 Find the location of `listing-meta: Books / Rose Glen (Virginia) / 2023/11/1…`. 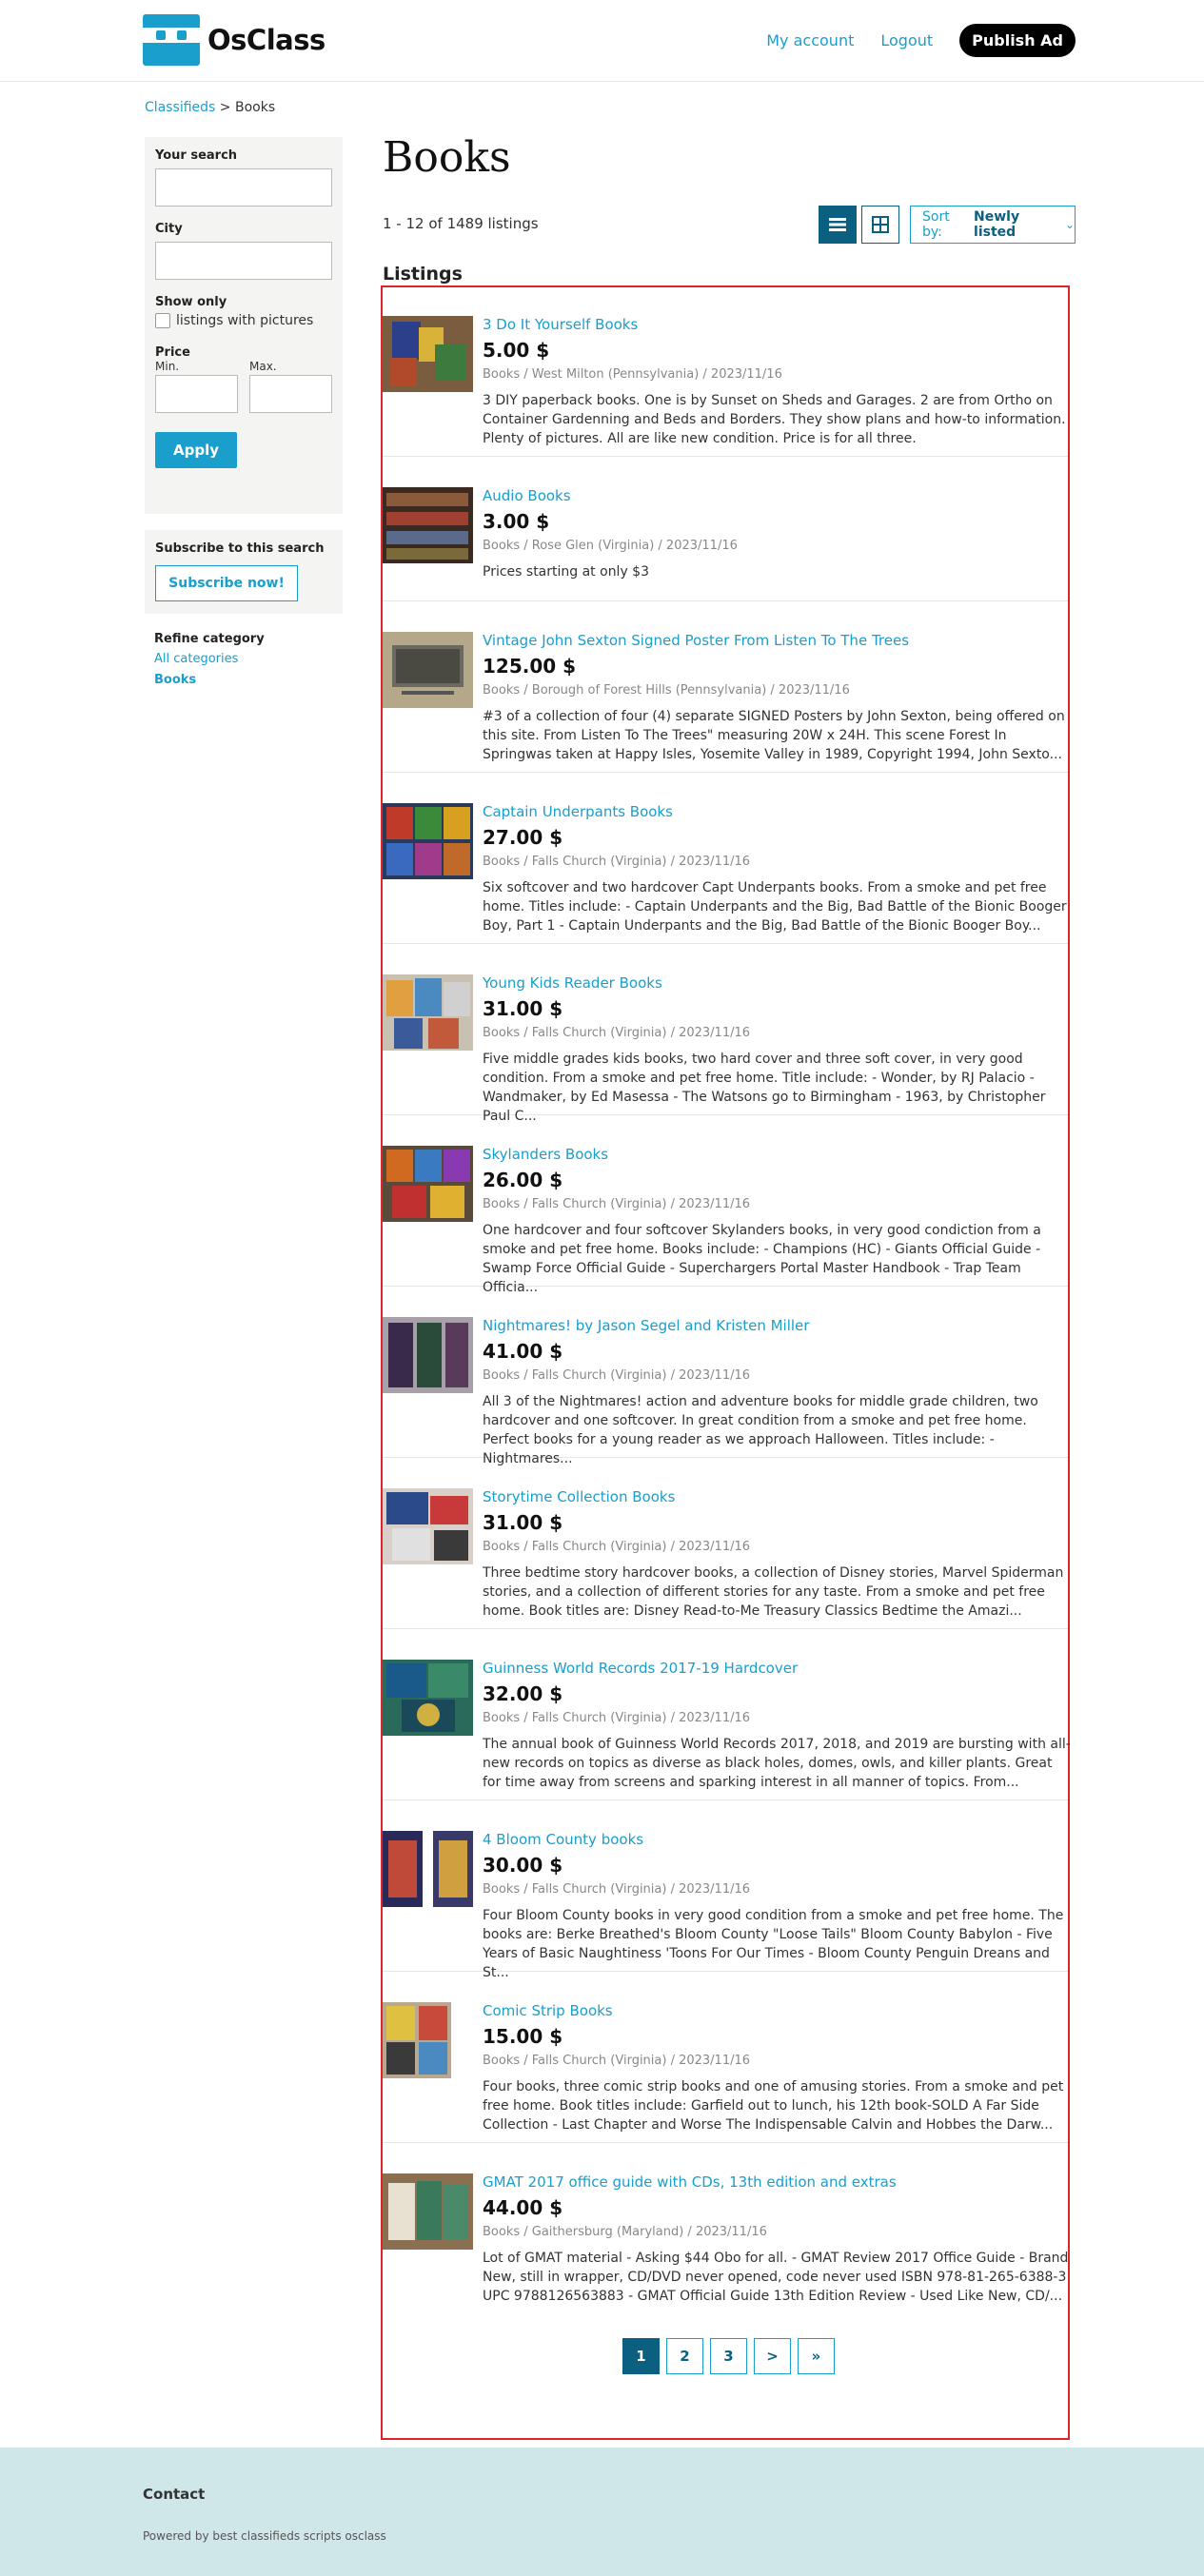

listing-meta: Books / Rose Glen (Virginia) / 2023/11/1… is located at coordinates (610, 546).